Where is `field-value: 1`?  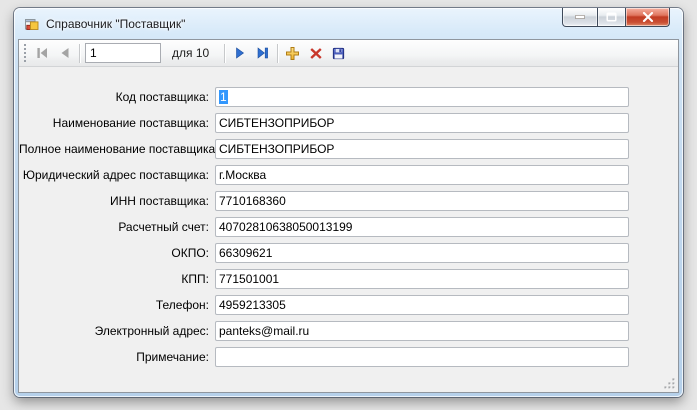
field-value: 1 is located at coordinates (223, 97).